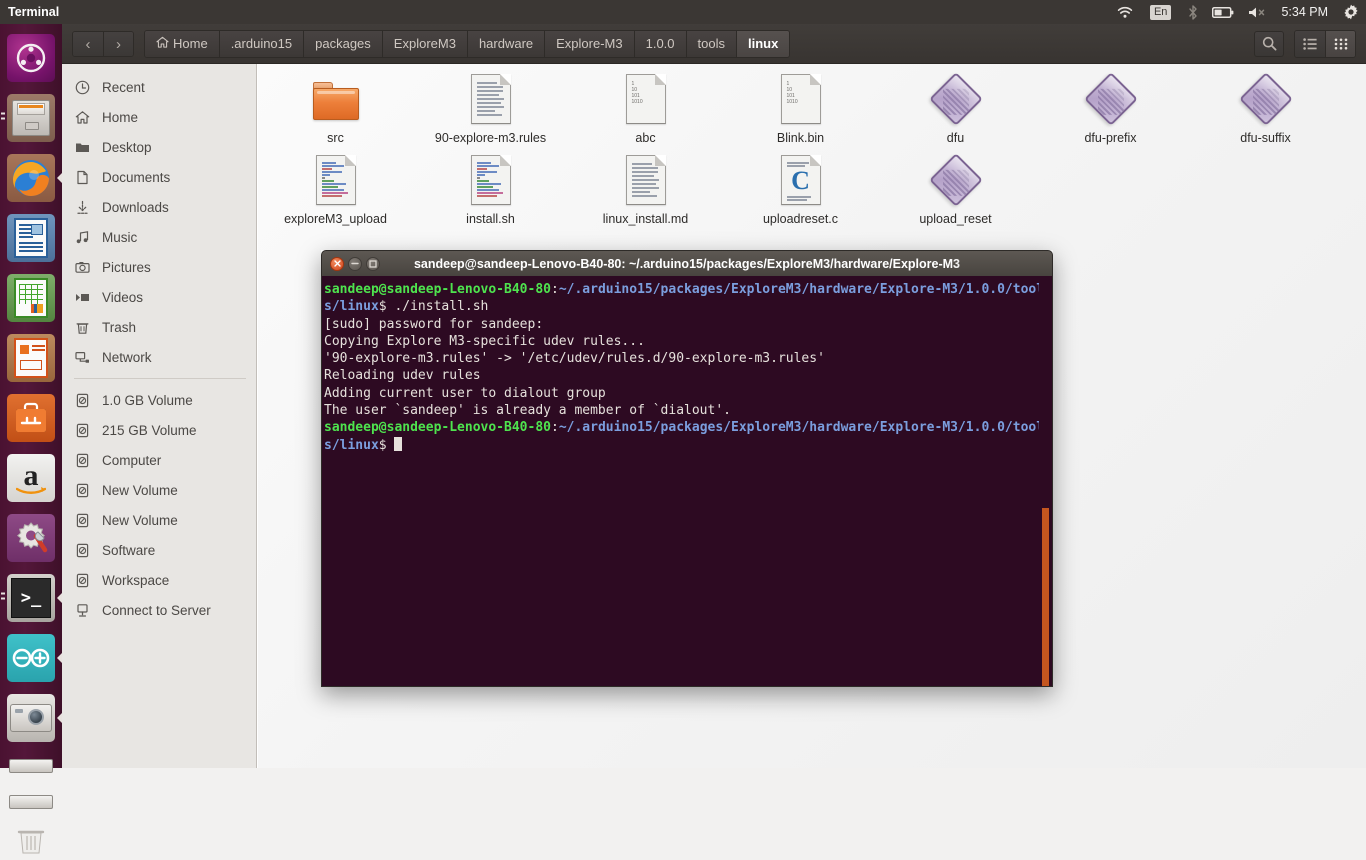 The height and width of the screenshot is (860, 1366). I want to click on launcher-item-libreoffice-impress, so click(31, 358).